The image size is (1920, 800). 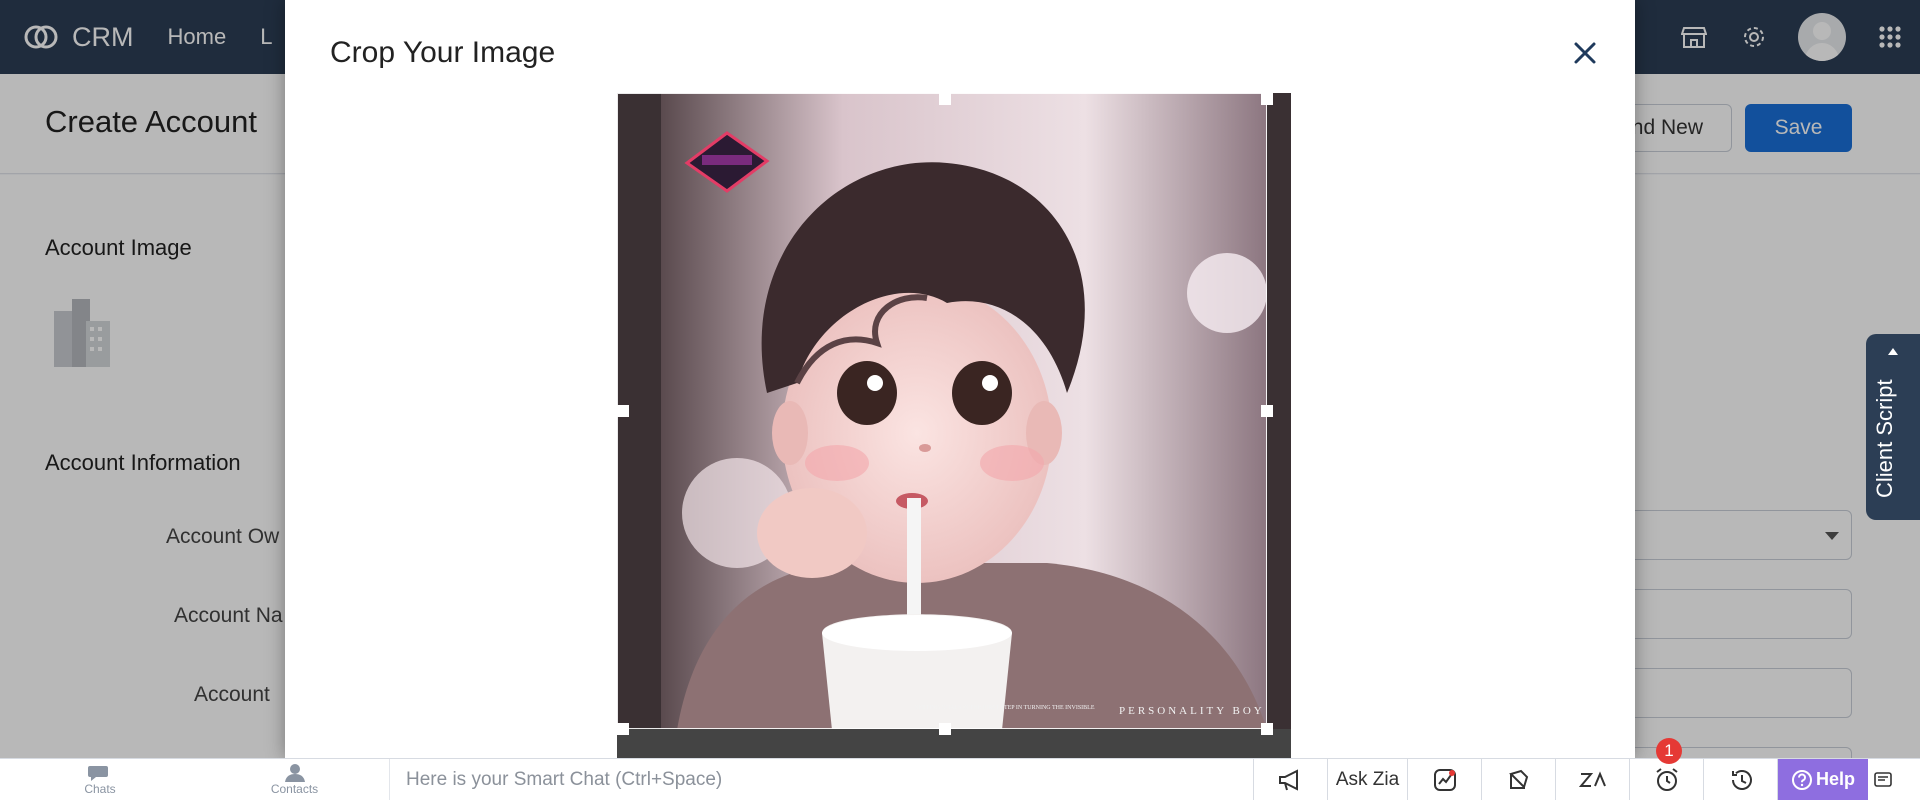 I want to click on client-script-label: Client Script, so click(x=1884, y=438).